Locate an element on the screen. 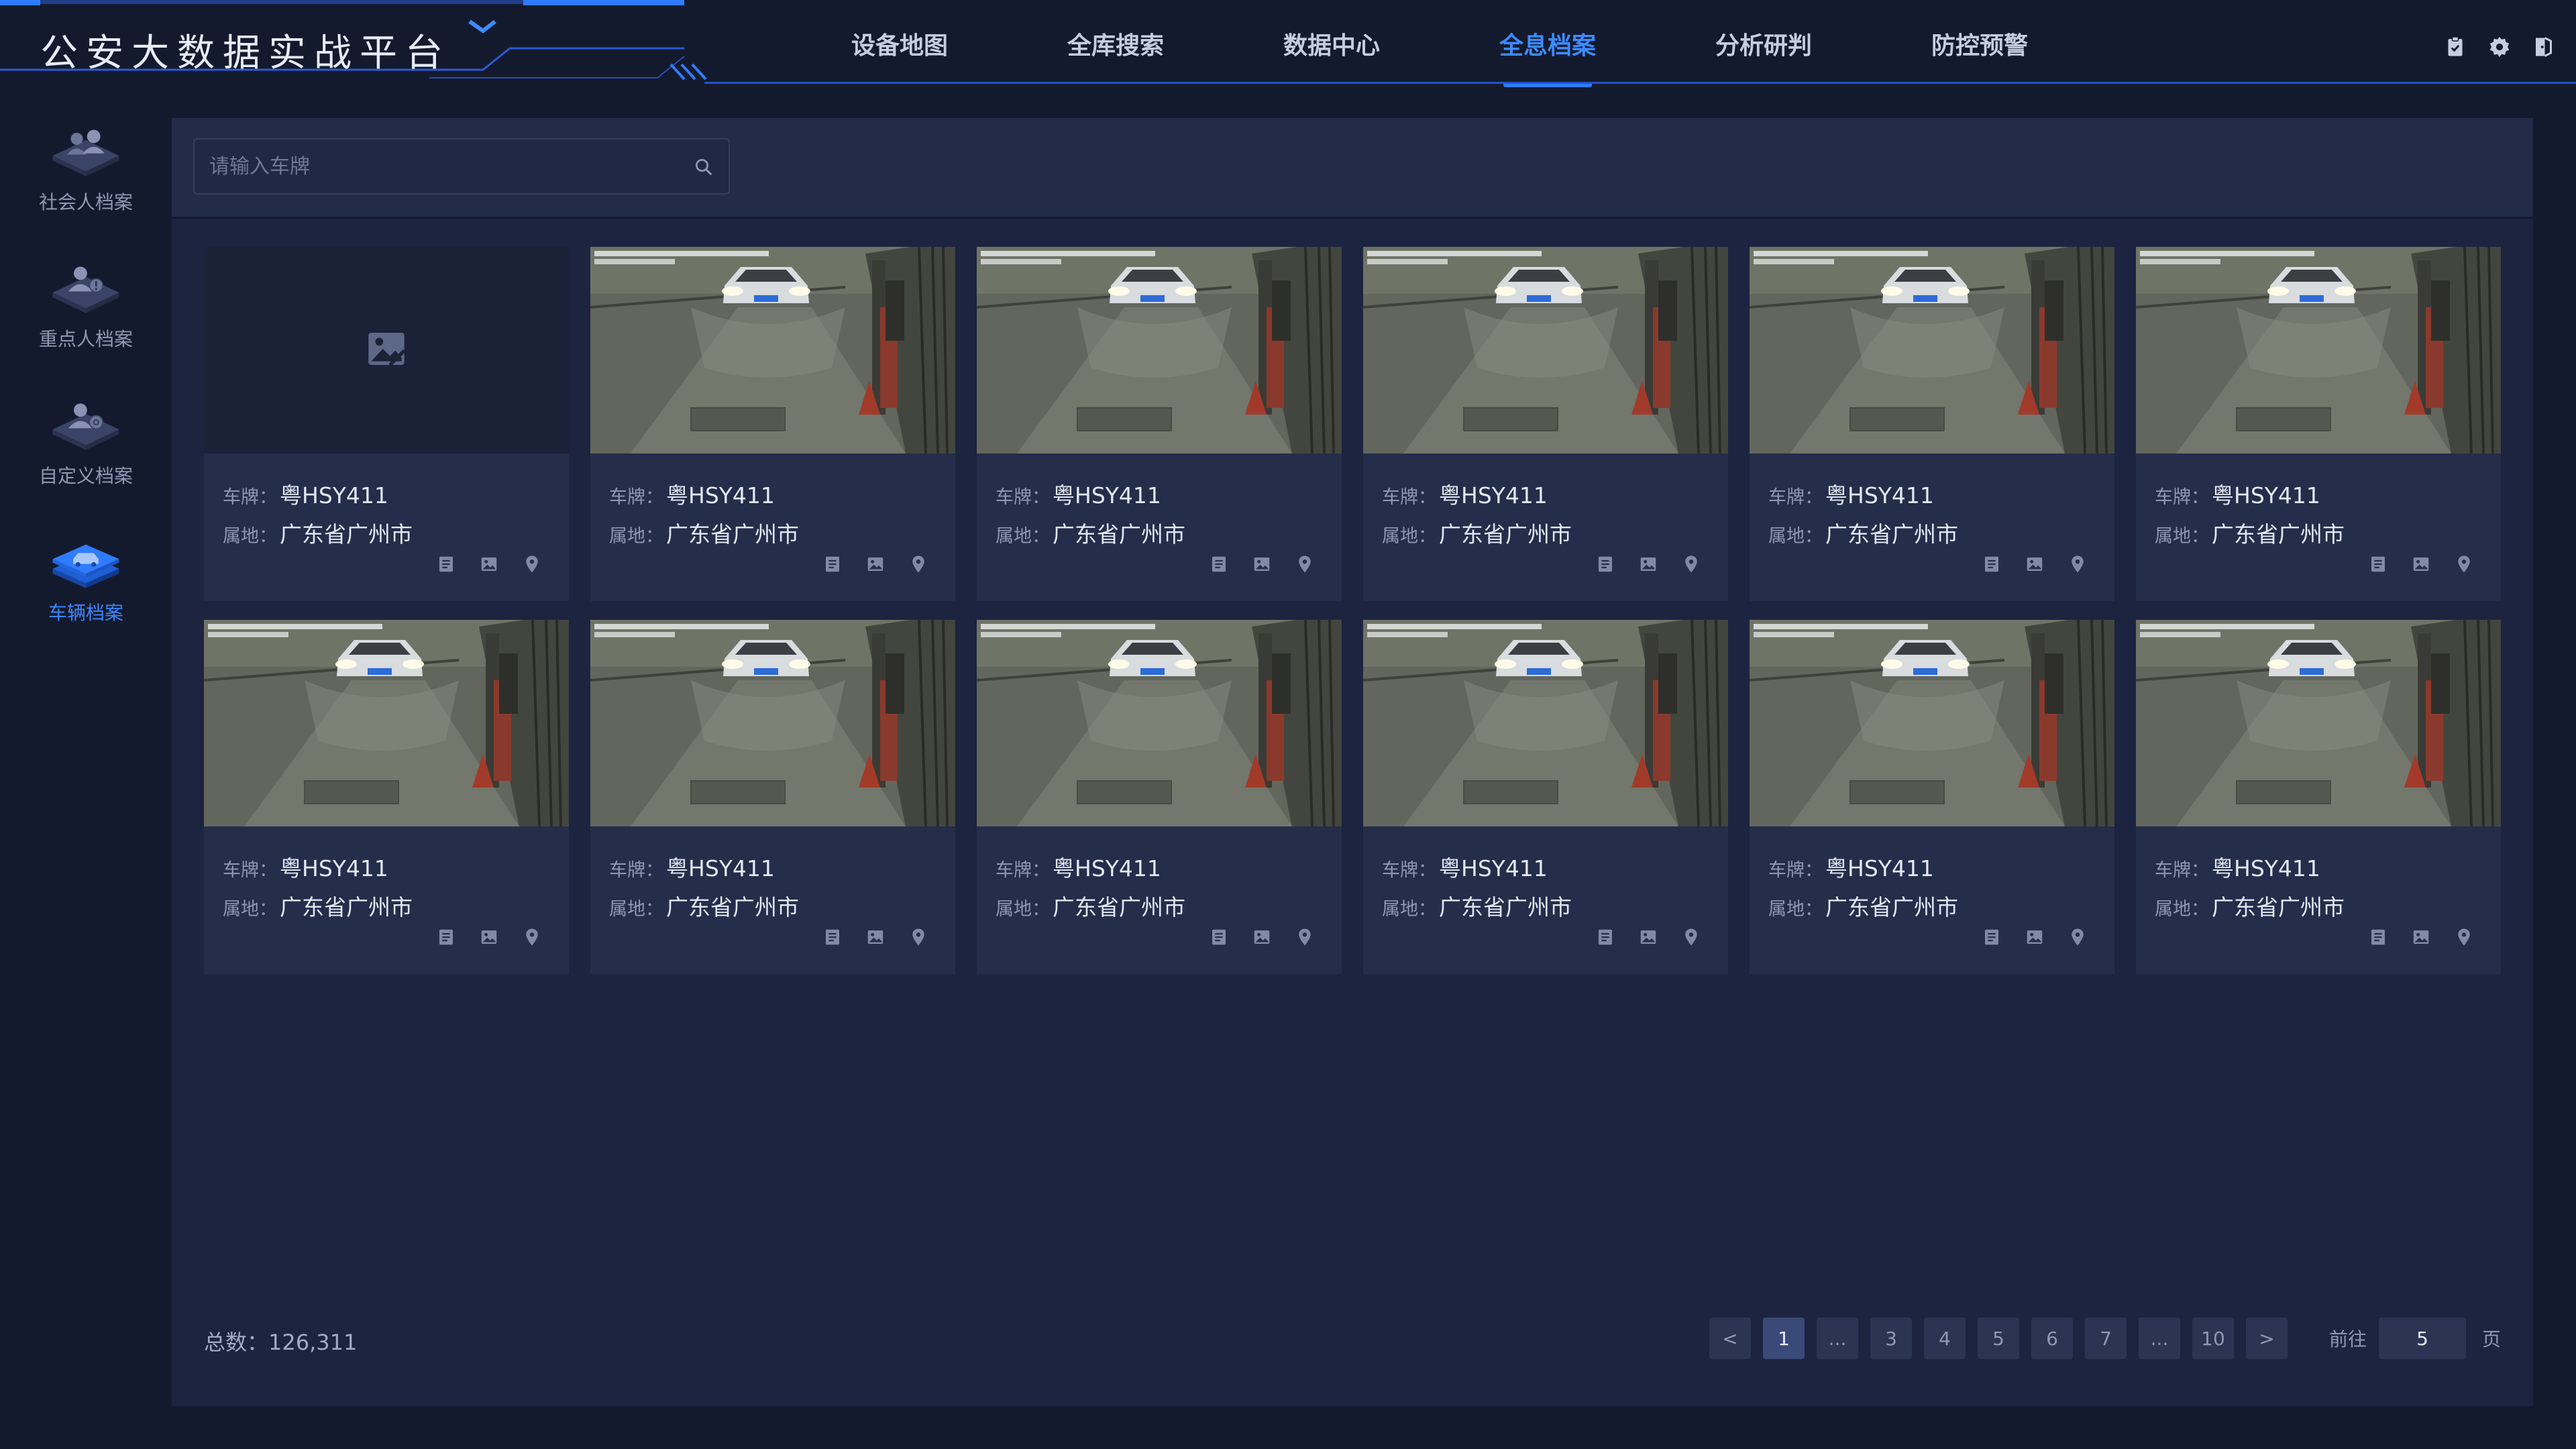 The width and height of the screenshot is (2576, 1449). nav-holographic-archive: 全息档案 is located at coordinates (1548, 43).